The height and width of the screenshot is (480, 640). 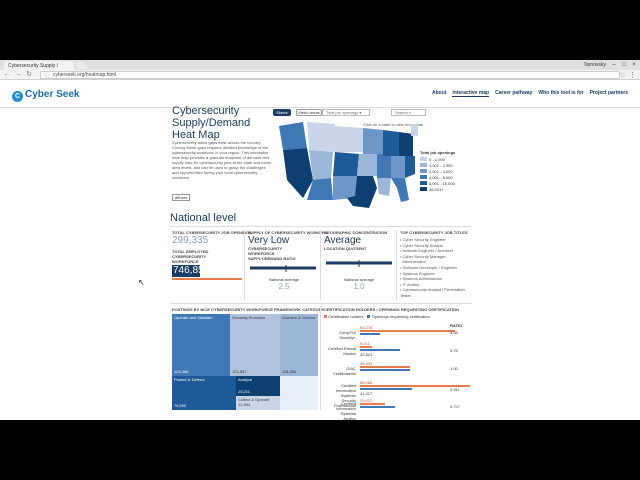 I want to click on employed-value: 746,858, so click(x=191, y=270).